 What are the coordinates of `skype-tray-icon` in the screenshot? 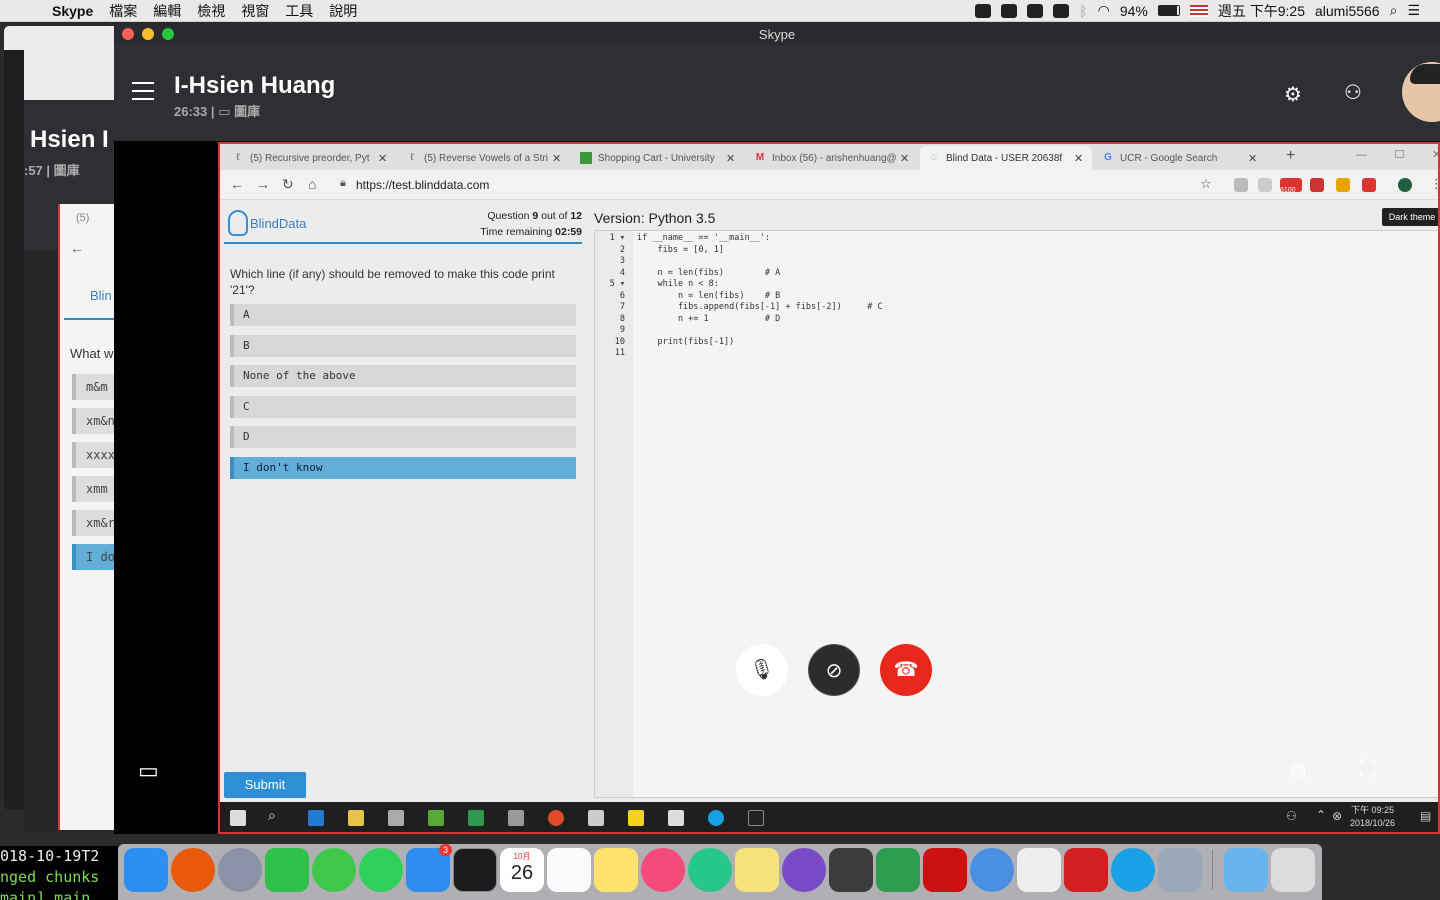 It's located at (983, 10).